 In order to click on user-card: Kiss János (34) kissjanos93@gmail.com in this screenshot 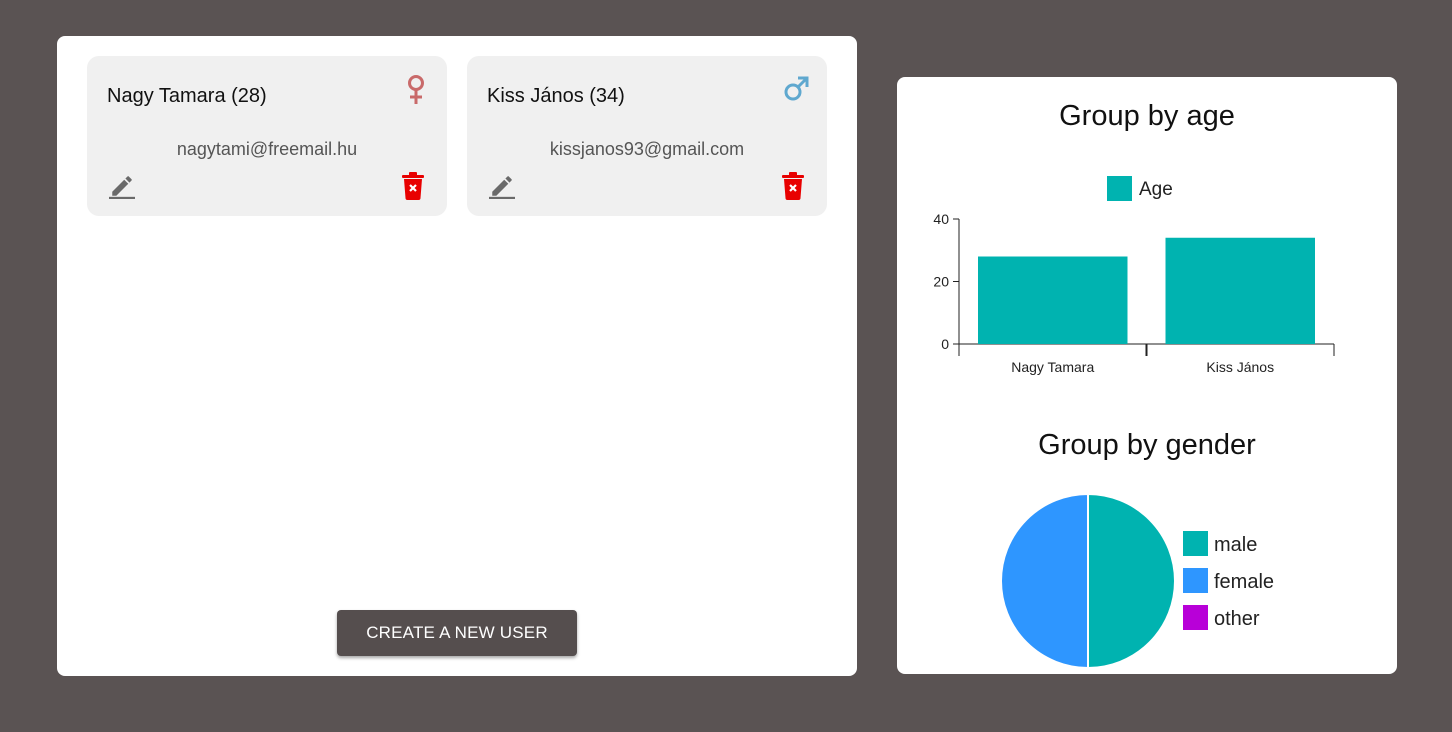, I will do `click(647, 136)`.